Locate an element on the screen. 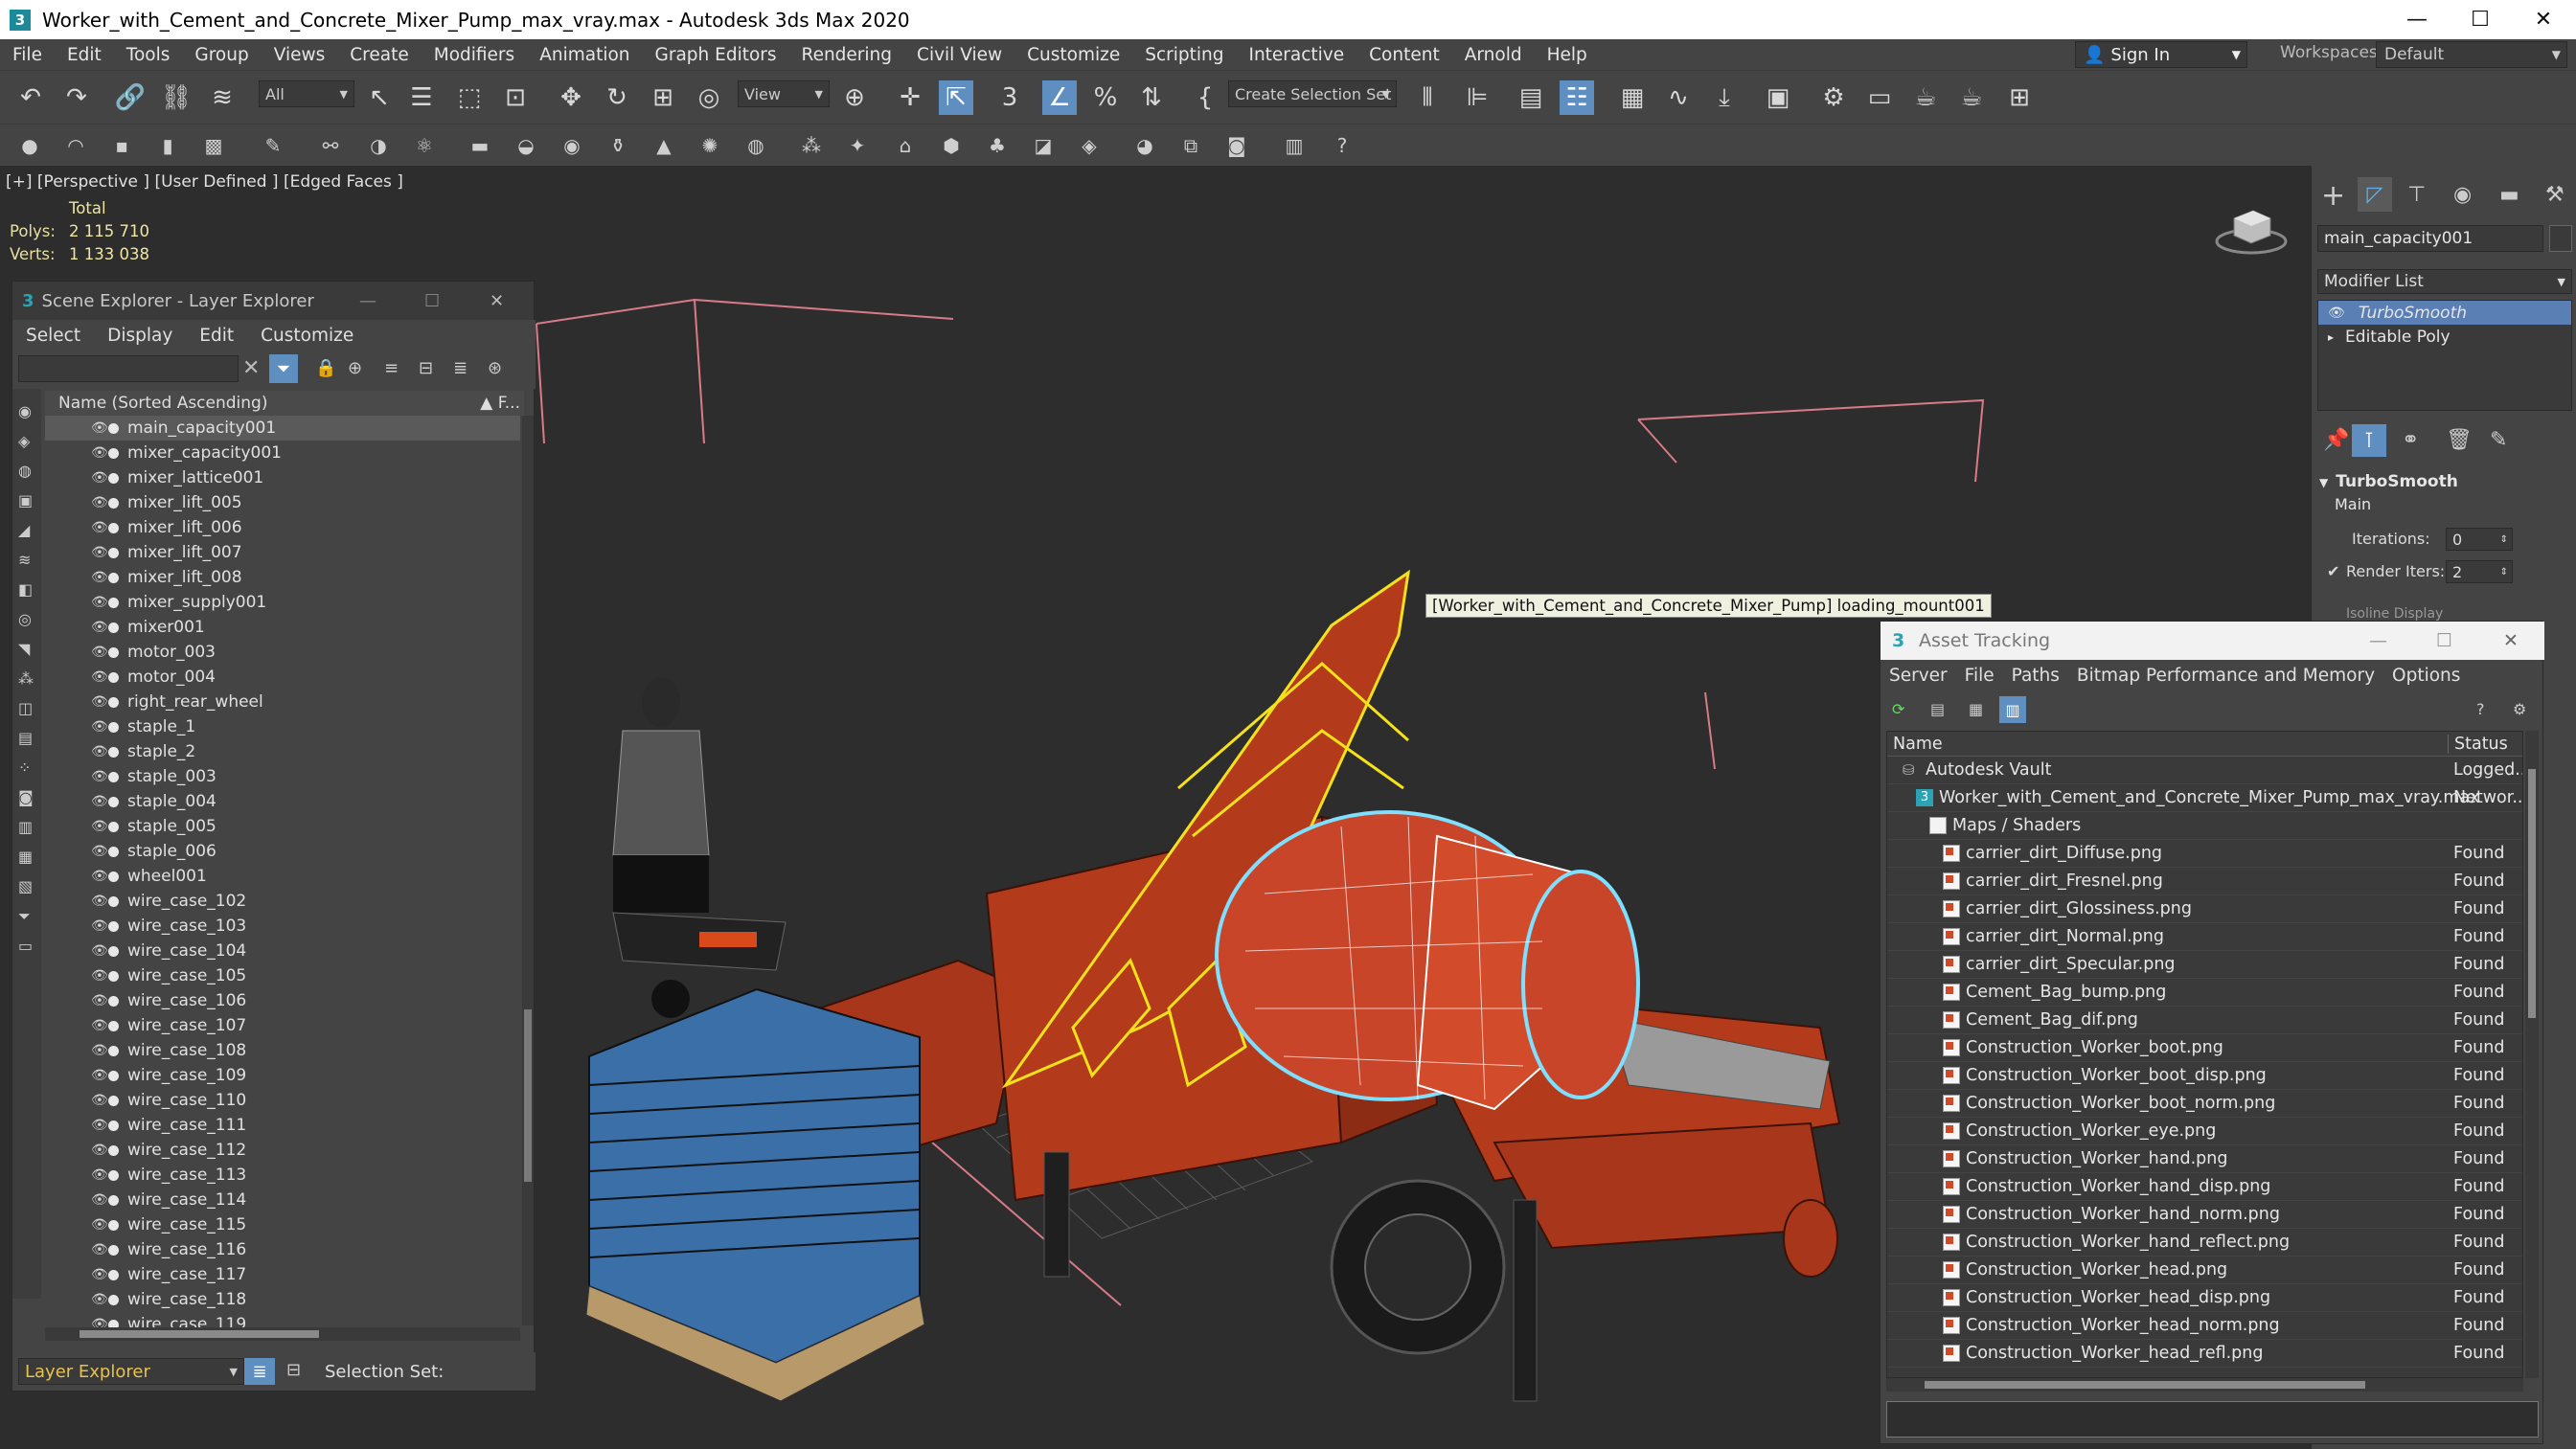 The width and height of the screenshot is (2576, 1449). selection-filter-dropdown: All ▼ is located at coordinates (306, 93).